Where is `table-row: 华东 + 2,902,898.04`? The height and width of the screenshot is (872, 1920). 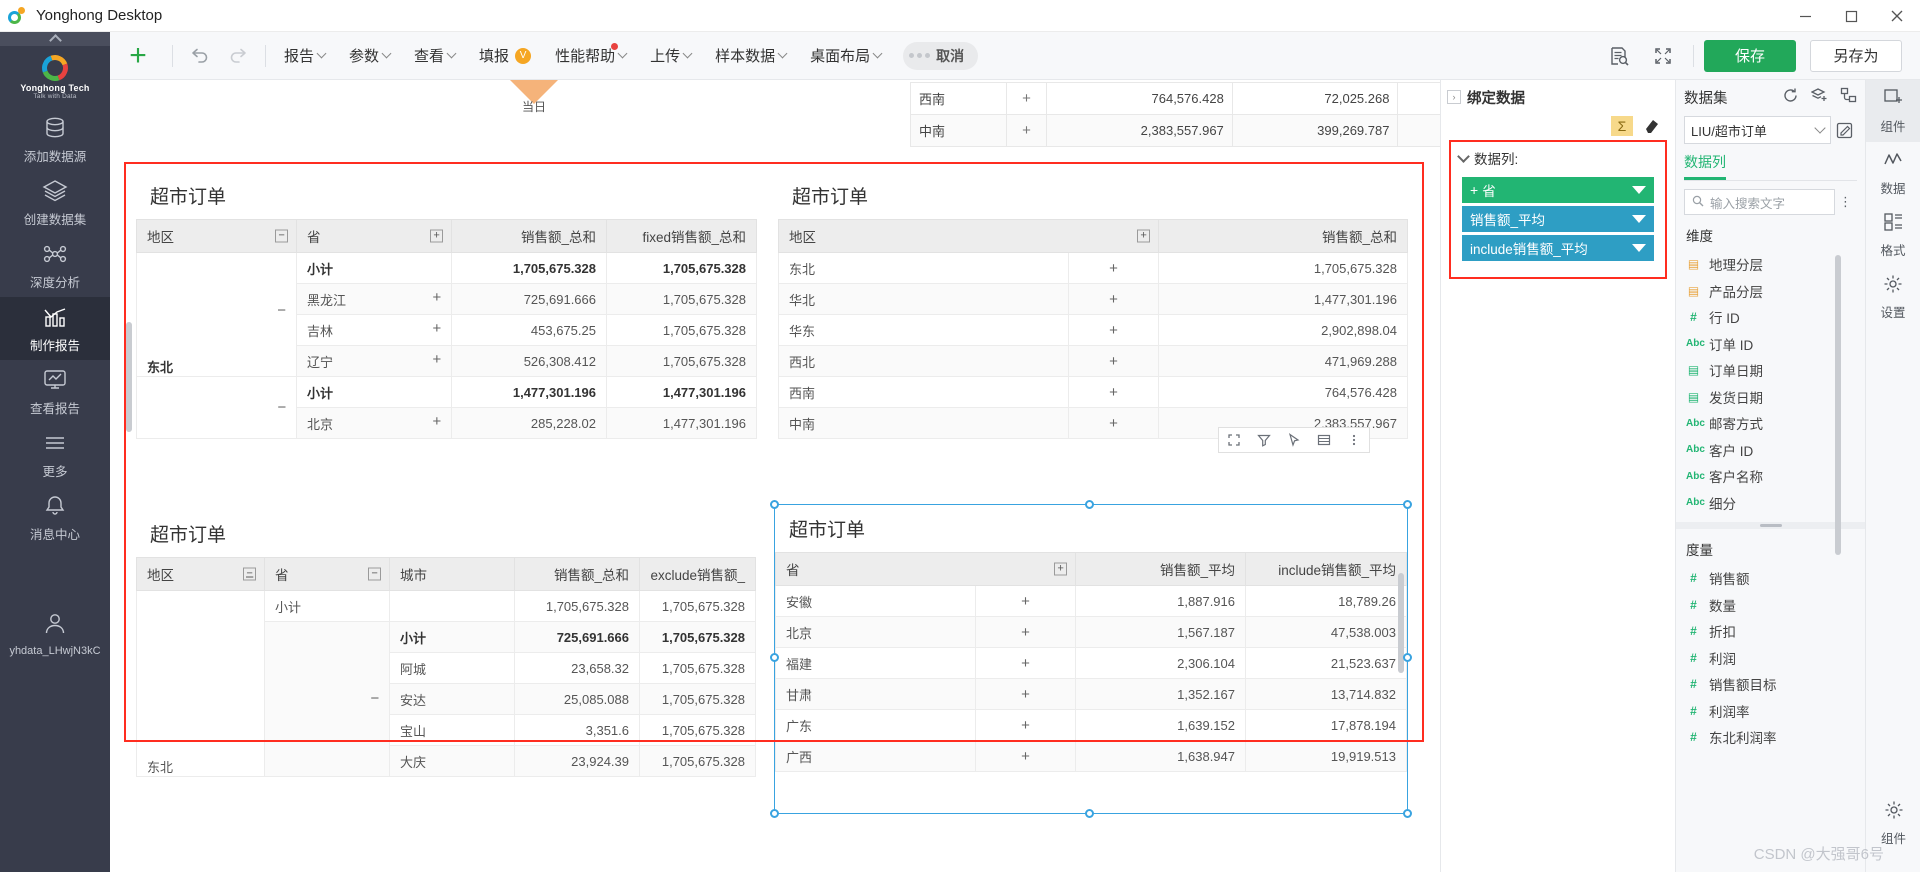
table-row: 华东 + 2,902,898.04 is located at coordinates (1093, 330).